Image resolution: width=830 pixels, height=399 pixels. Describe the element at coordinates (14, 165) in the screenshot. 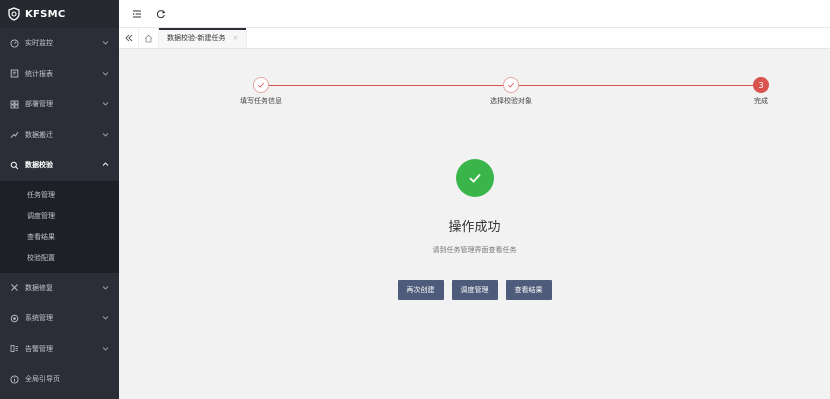

I see `search-icon` at that location.